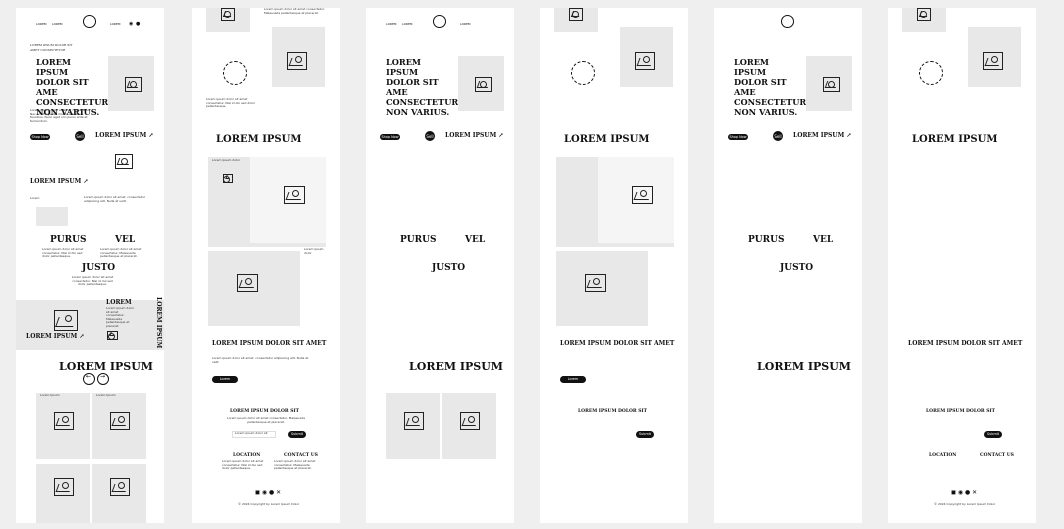 The height and width of the screenshot is (529, 1064). What do you see at coordinates (64, 487) in the screenshot?
I see `grid-card-3-image-icon` at bounding box center [64, 487].